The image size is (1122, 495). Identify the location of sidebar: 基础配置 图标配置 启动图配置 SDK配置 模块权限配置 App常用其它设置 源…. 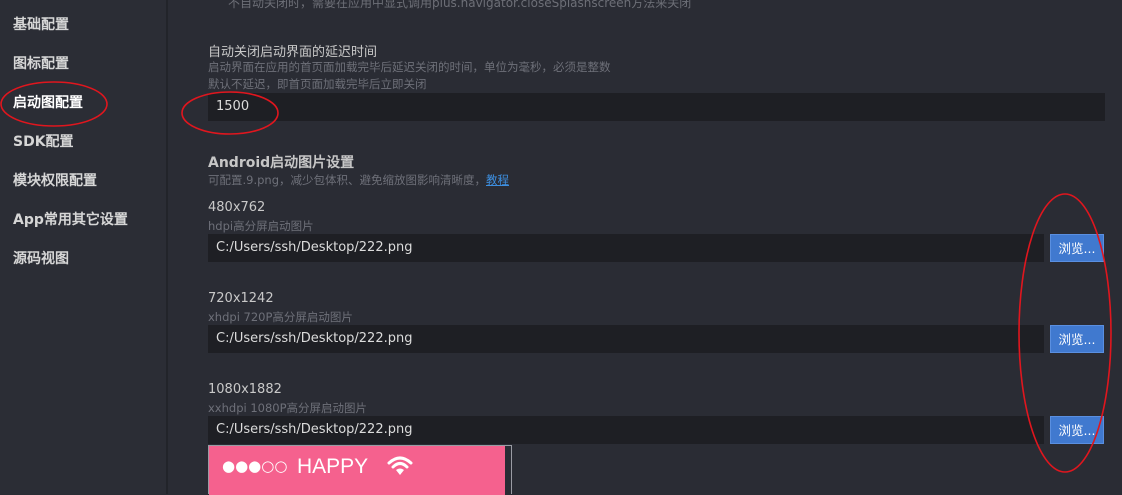
(84, 247).